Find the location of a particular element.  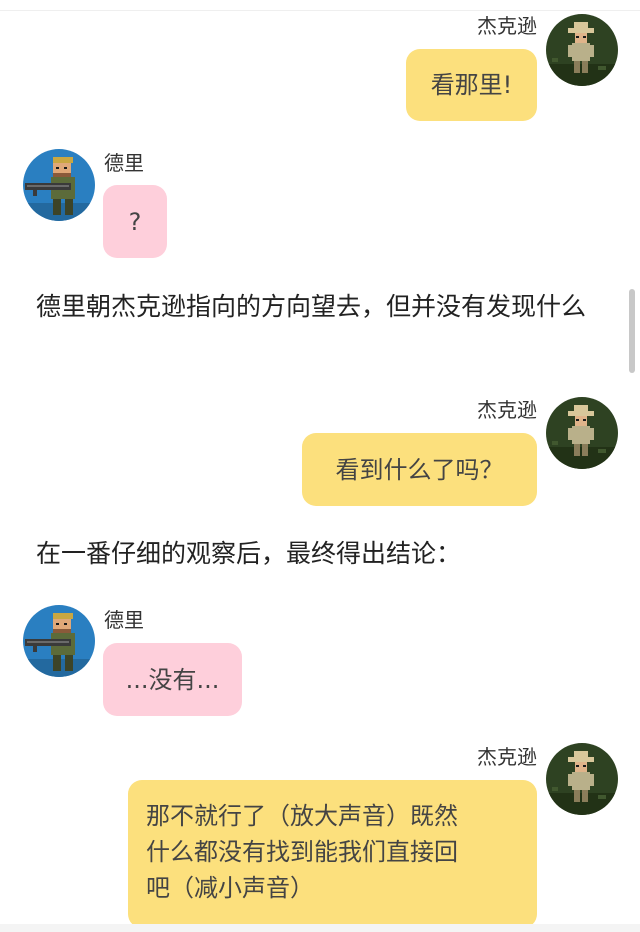

message-bubble: 那不就行了（放大声音）既然 什么都没有找到能我们直接回 吧（减小声音） is located at coordinates (332, 854).